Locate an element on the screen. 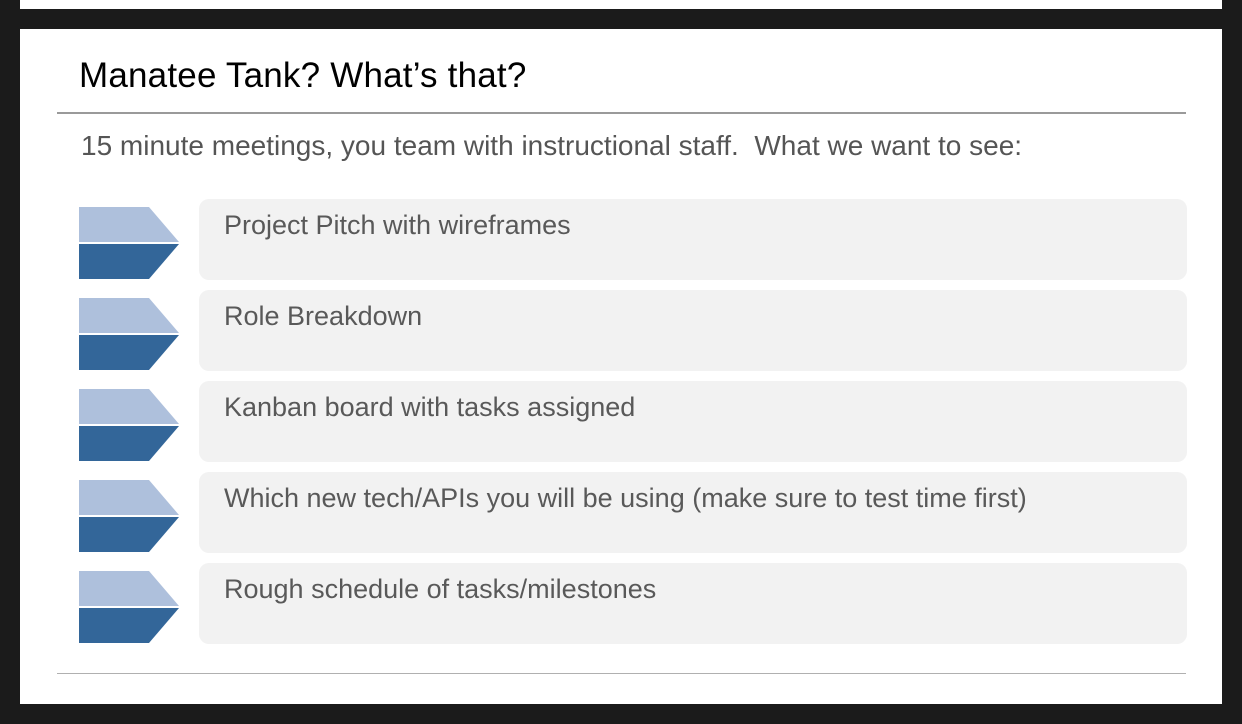  slide-title: Manatee Tank? What’s that? is located at coordinates (303, 75).